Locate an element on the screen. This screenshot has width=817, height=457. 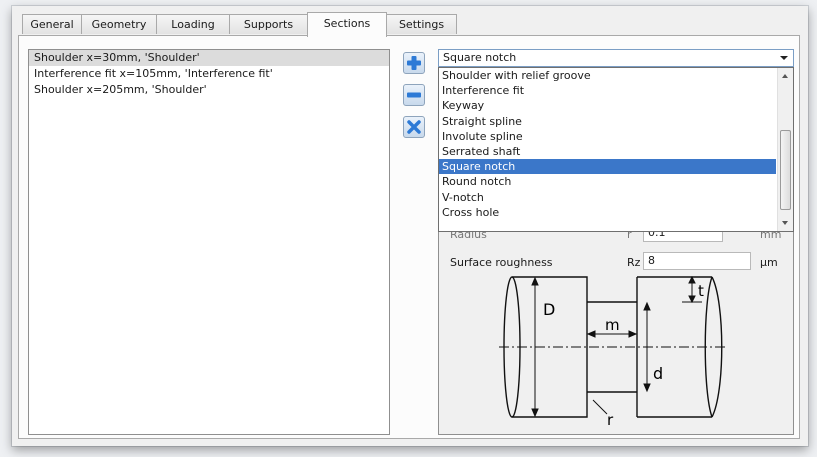
diagram-label-r: r is located at coordinates (610, 419).